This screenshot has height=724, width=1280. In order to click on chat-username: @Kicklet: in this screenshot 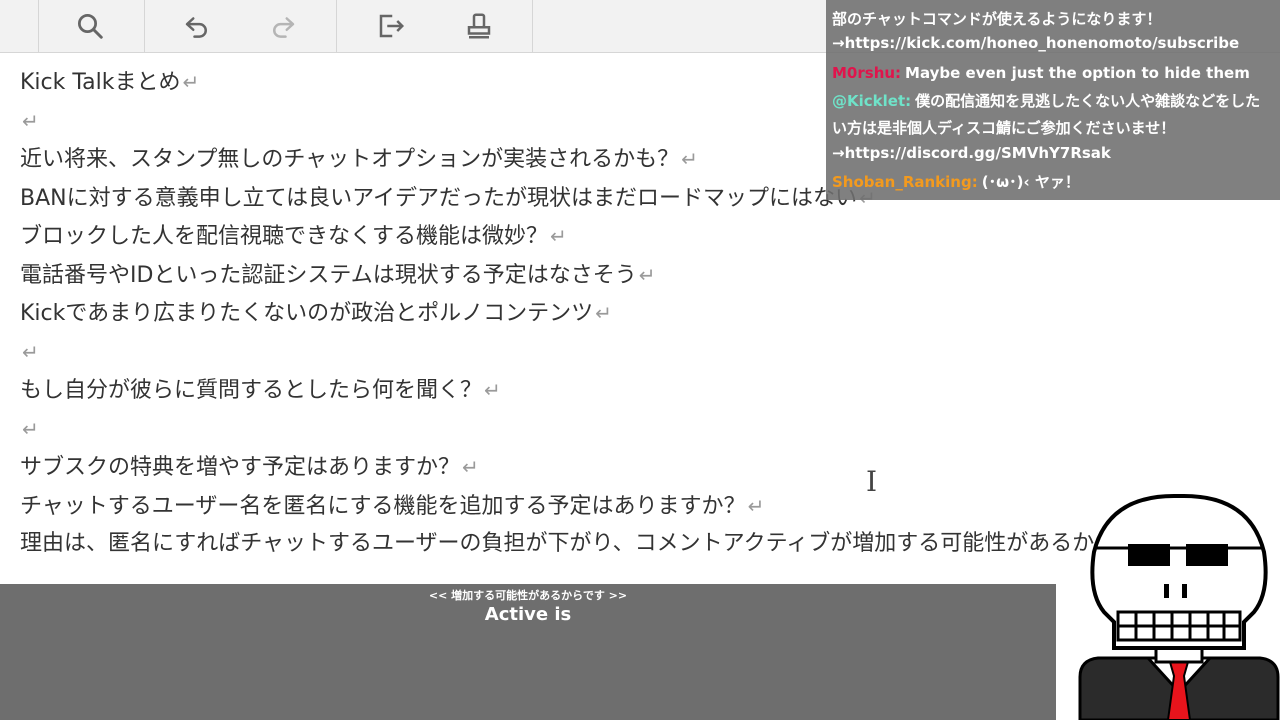, I will do `click(872, 101)`.